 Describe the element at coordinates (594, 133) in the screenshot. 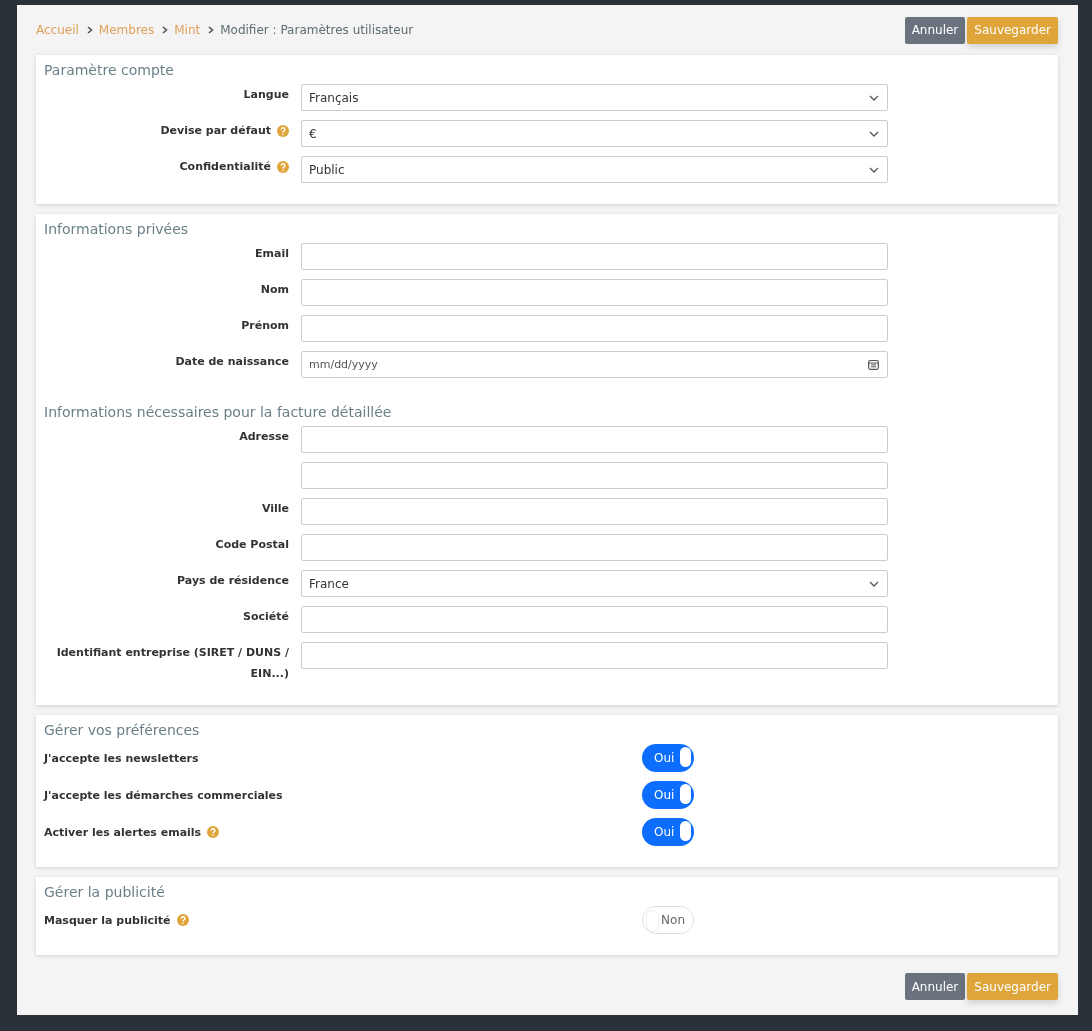

I see `select-field: €` at that location.